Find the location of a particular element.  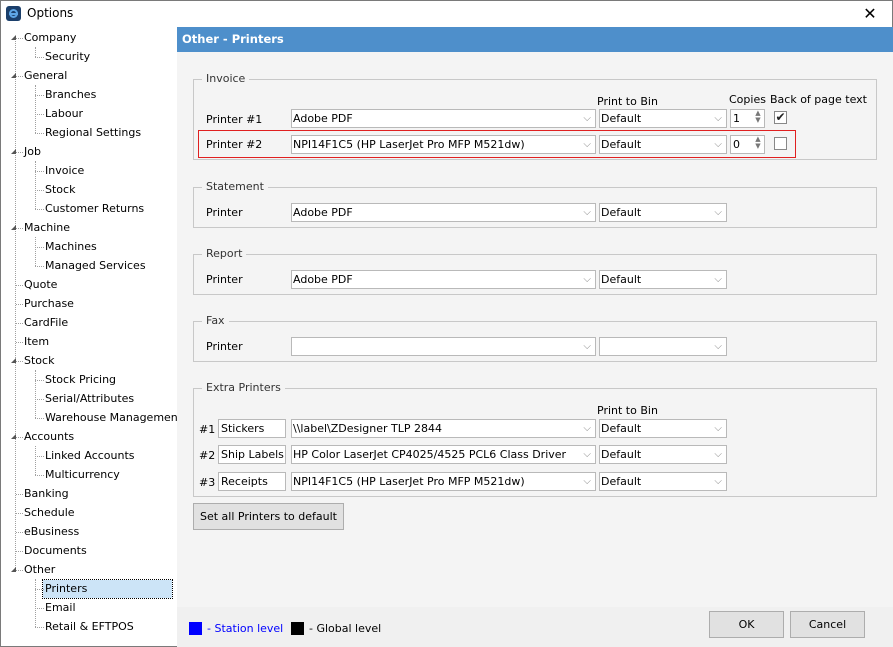

extra-1-bin-select: Default ⌵ is located at coordinates (663, 428).